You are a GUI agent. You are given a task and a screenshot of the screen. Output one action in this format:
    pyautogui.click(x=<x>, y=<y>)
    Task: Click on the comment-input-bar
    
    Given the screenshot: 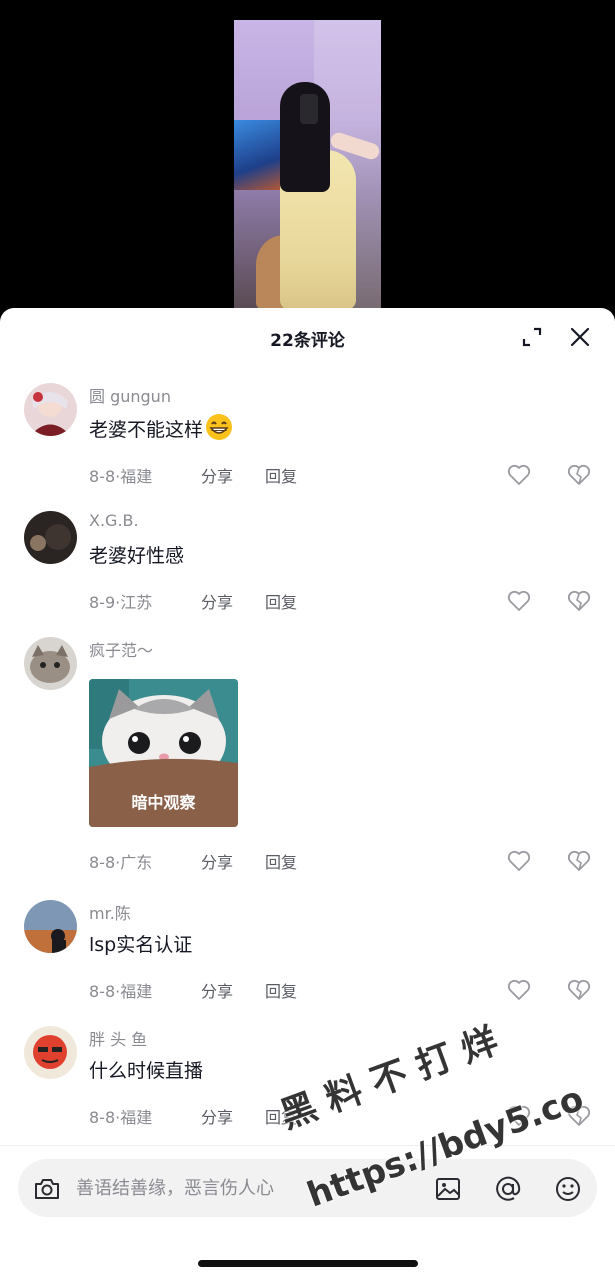 What is the action you would take?
    pyautogui.click(x=307, y=1188)
    